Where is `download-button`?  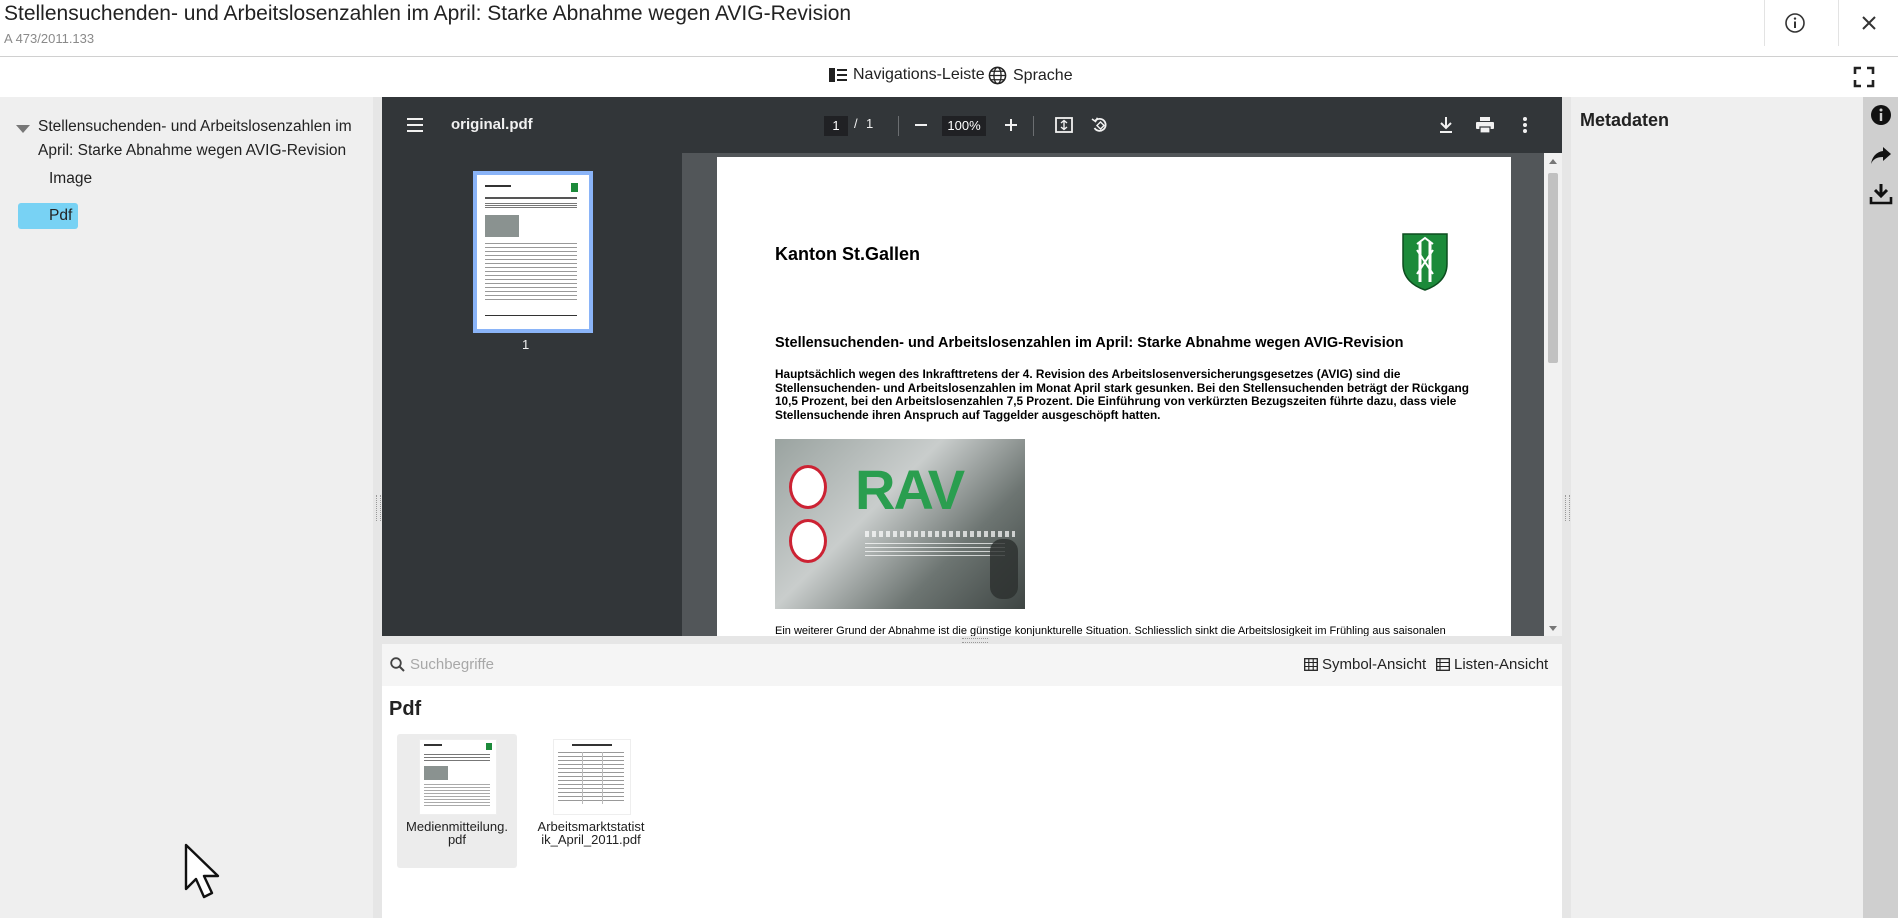
download-button is located at coordinates (1881, 194).